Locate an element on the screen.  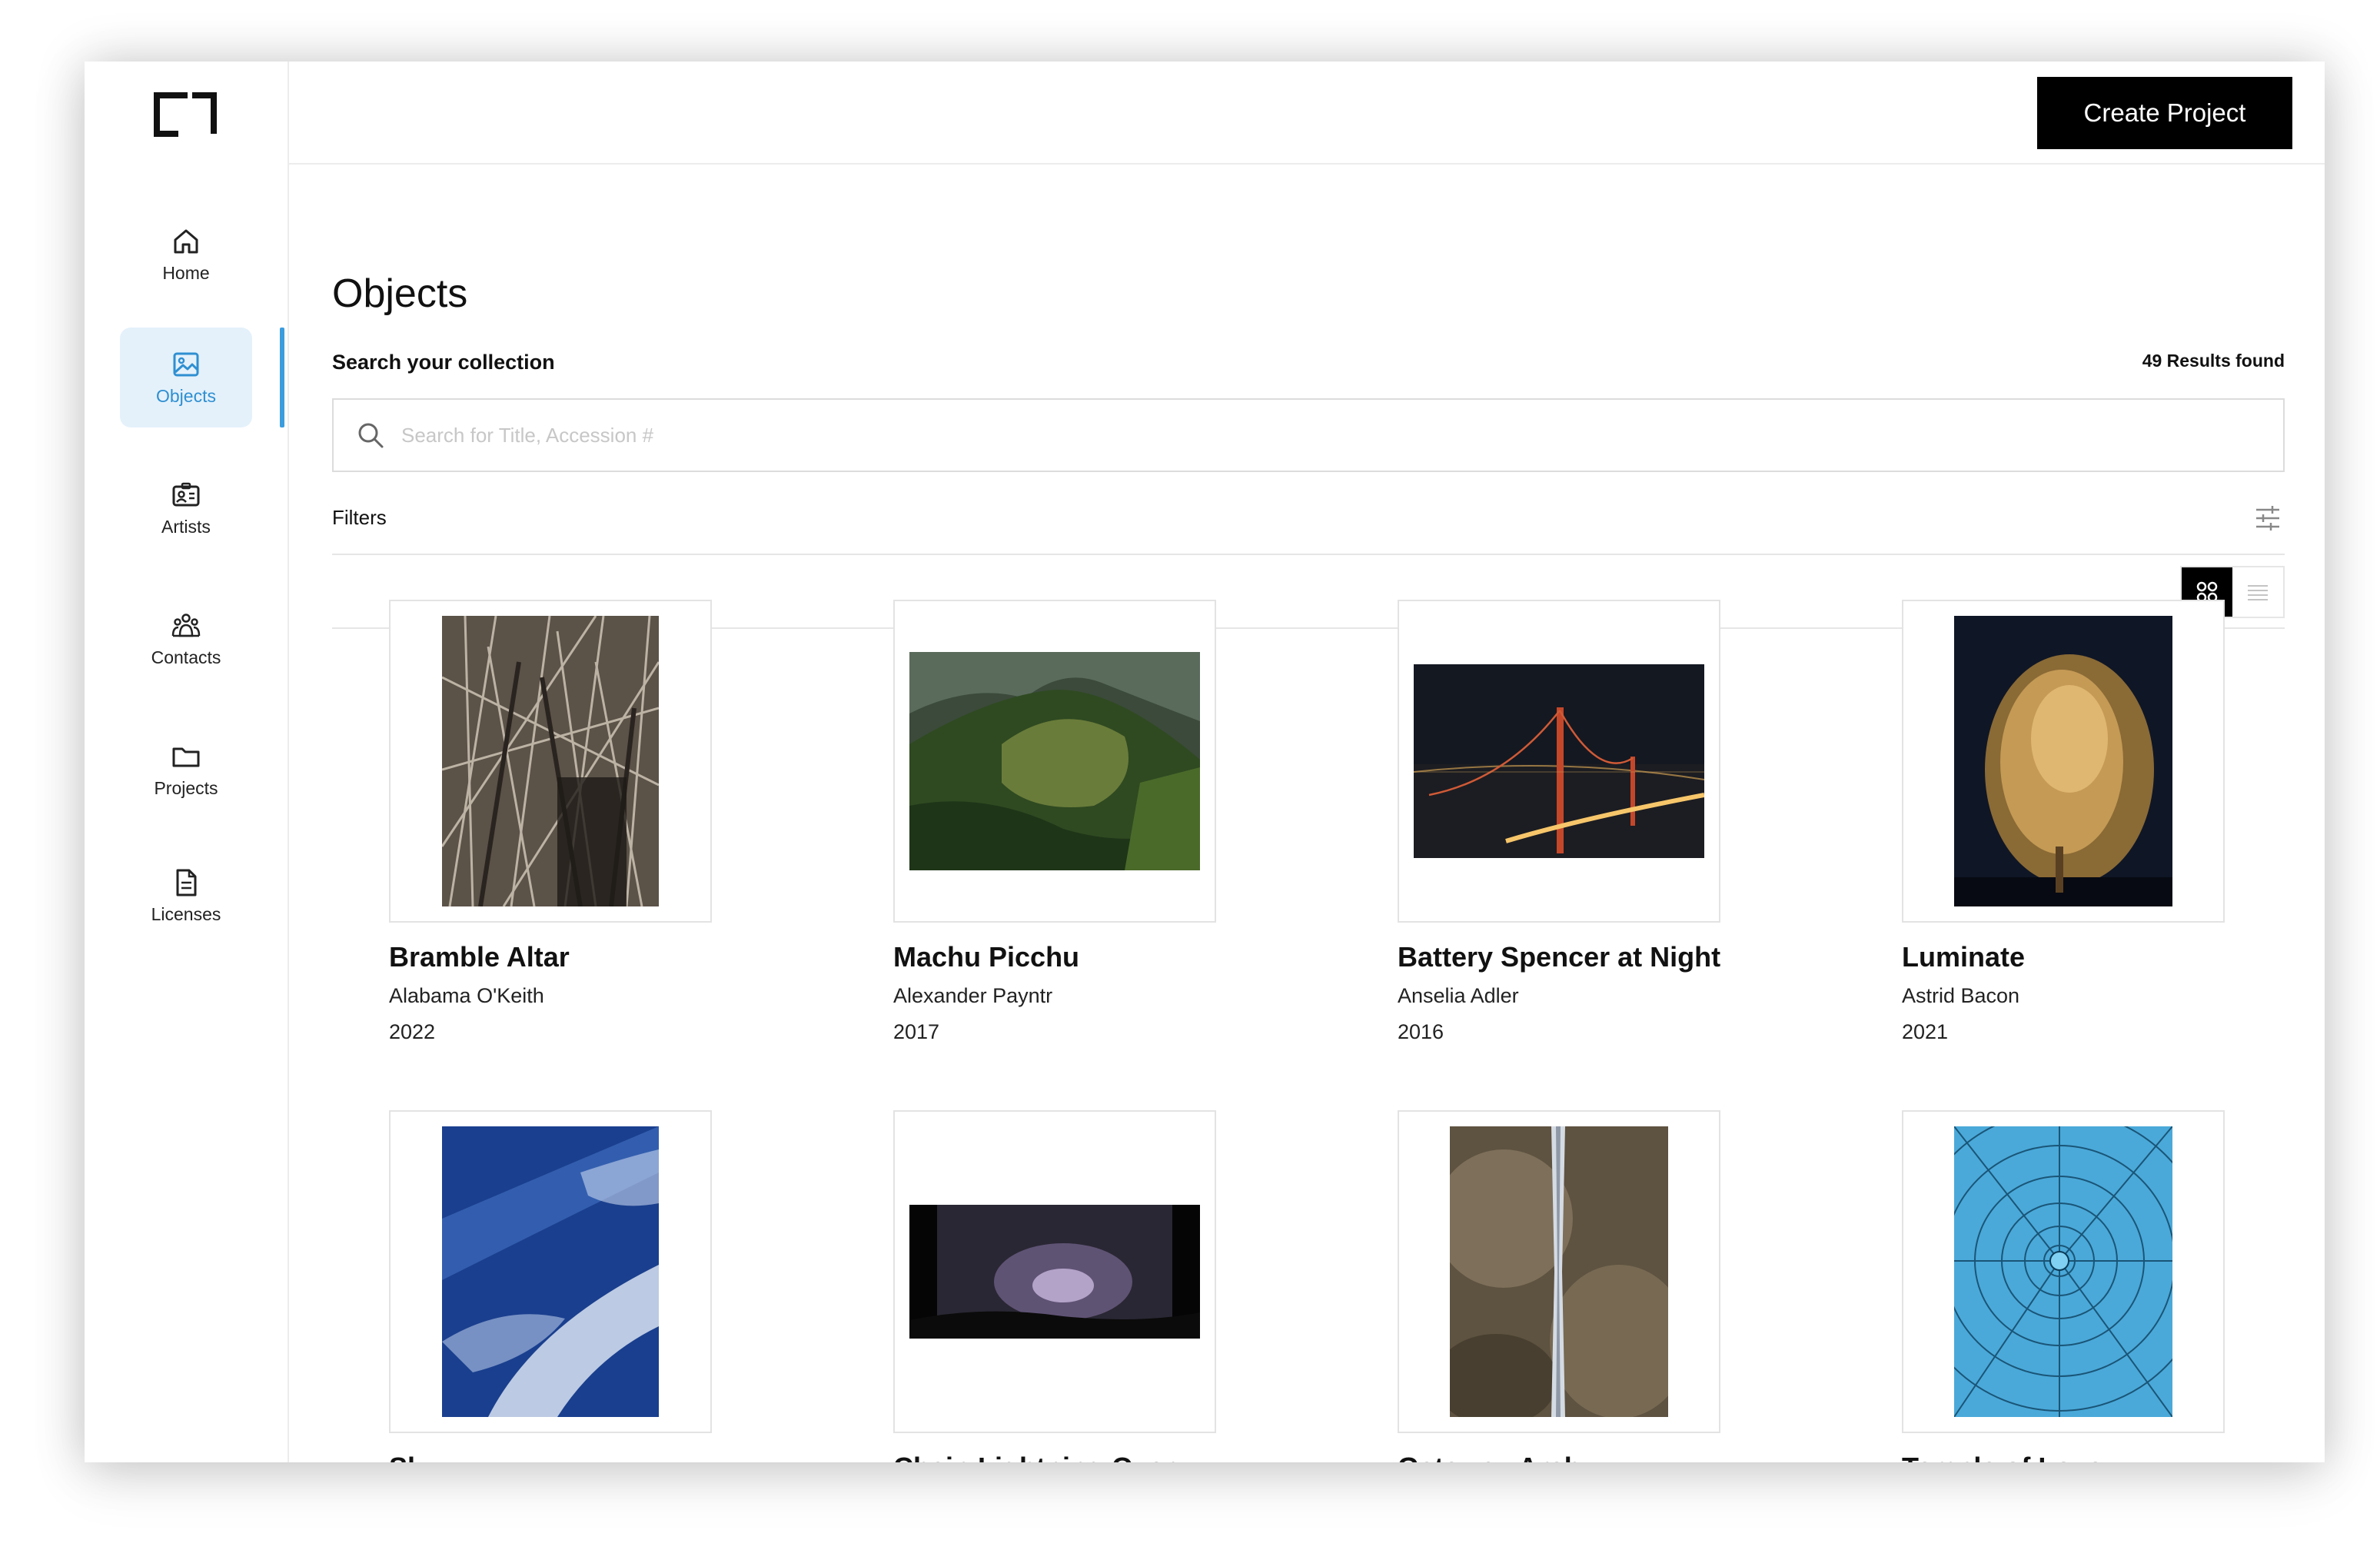
object-title: Gateway Arch is located at coordinates (1559, 1457).